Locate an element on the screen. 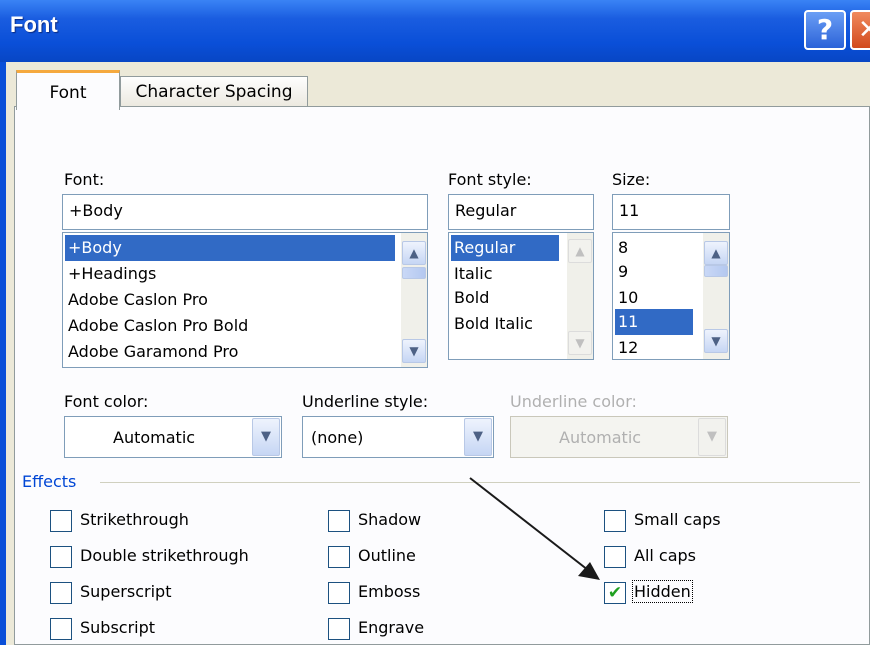 This screenshot has width=870, height=645. help-button: ? is located at coordinates (825, 30).